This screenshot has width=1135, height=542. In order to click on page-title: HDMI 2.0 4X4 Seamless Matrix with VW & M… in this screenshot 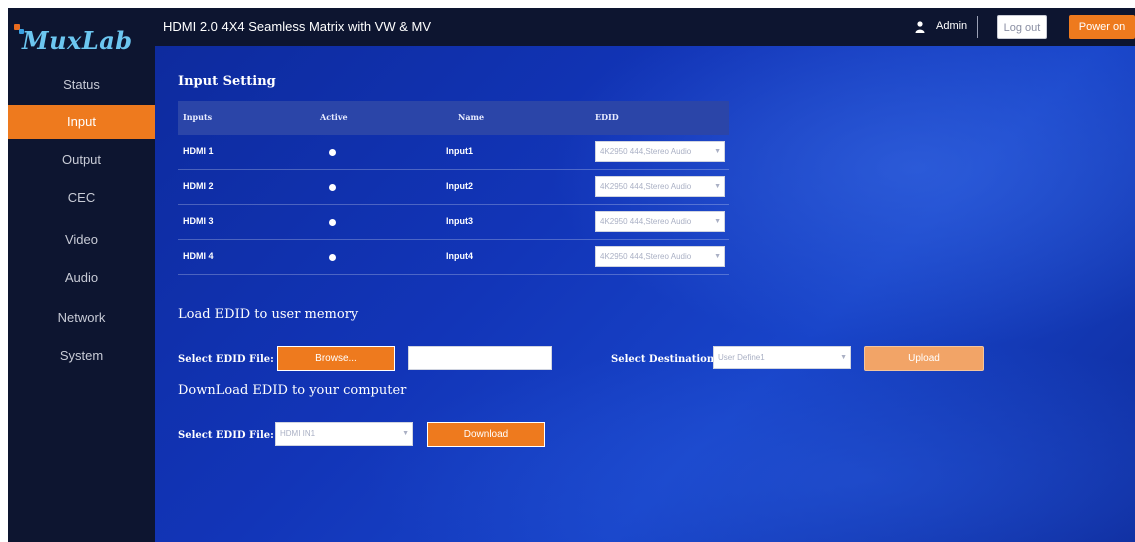, I will do `click(297, 26)`.